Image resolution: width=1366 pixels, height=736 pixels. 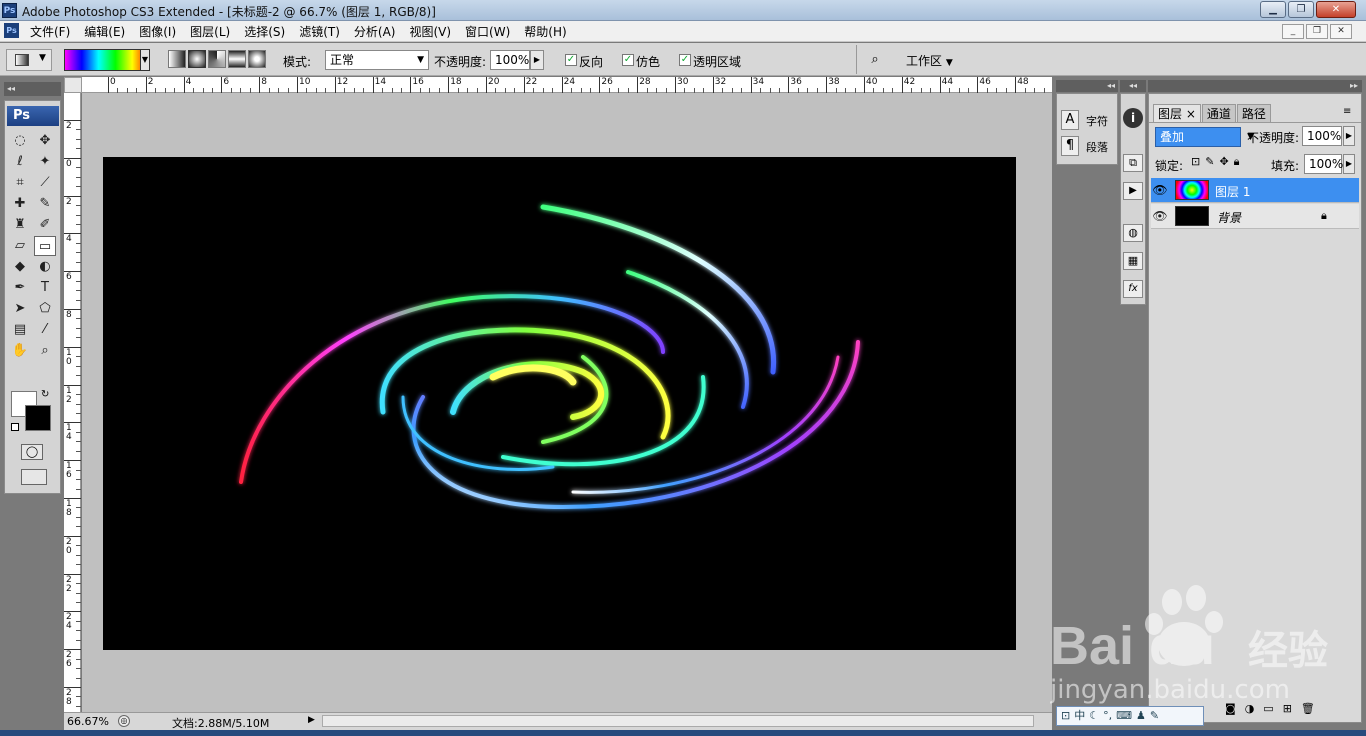 I want to click on swap-colors-icon: ↻, so click(x=45, y=394).